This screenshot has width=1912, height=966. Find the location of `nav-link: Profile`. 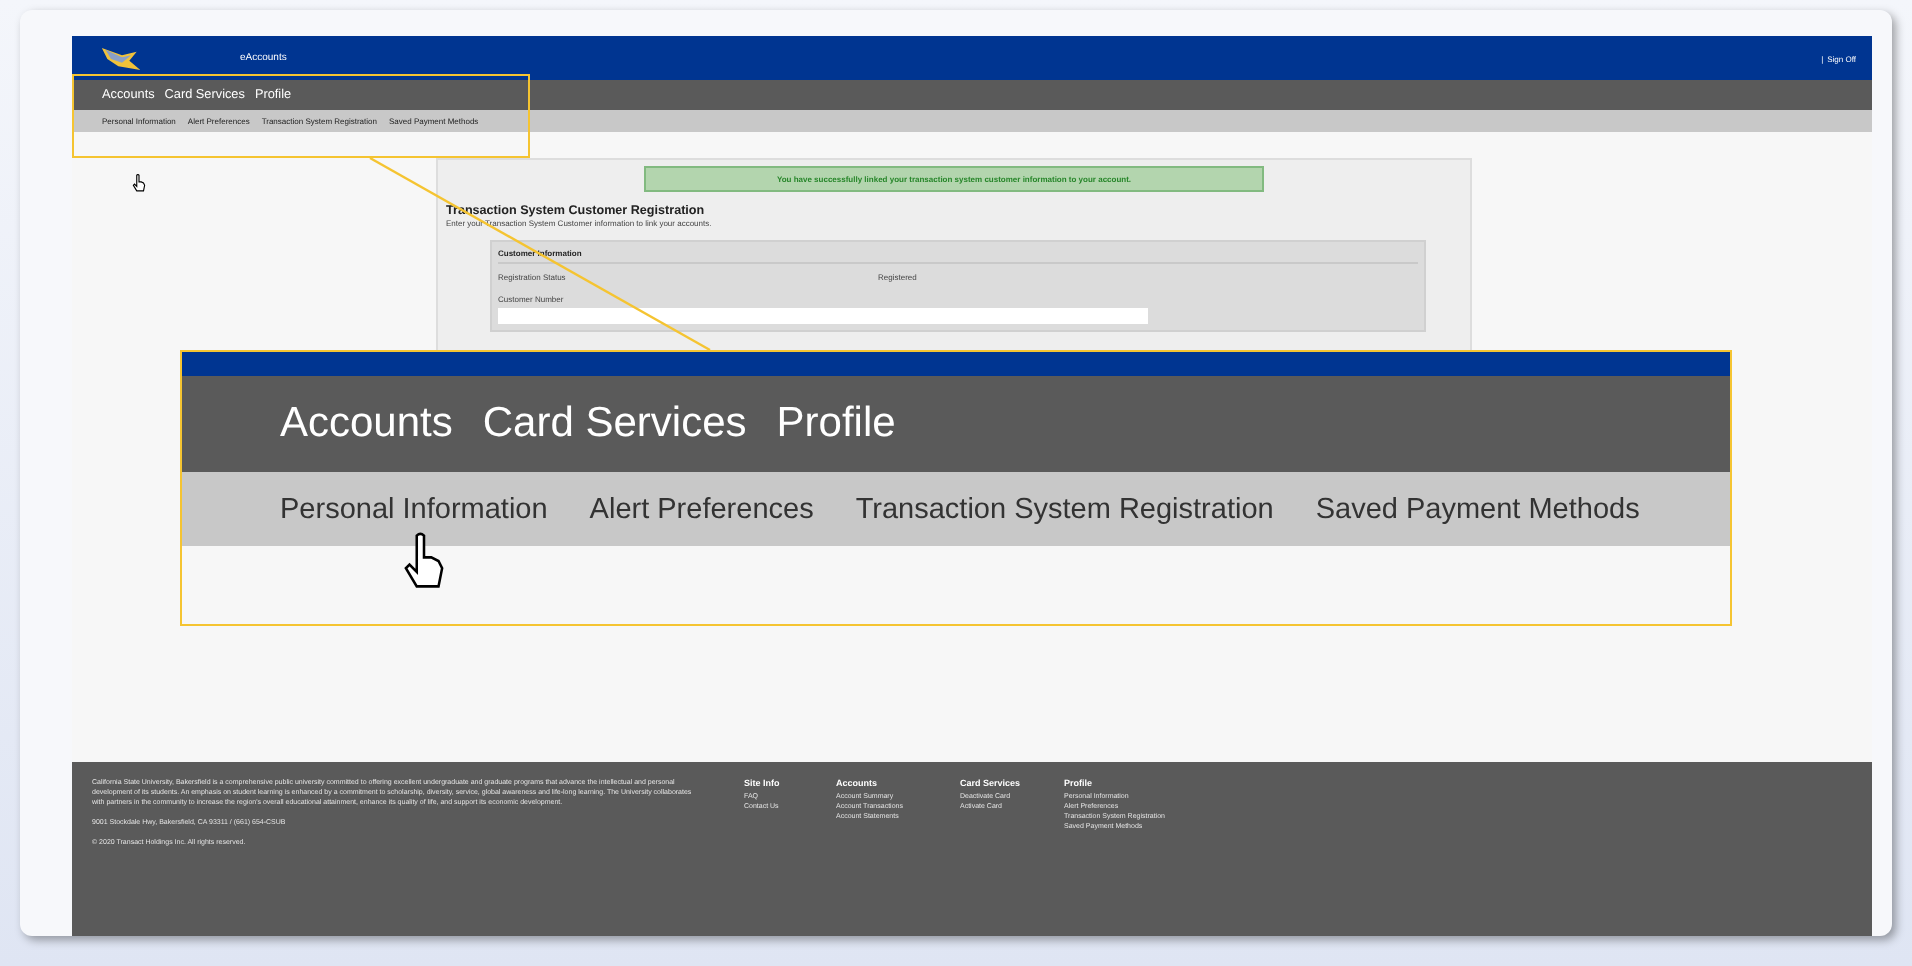

nav-link: Profile is located at coordinates (836, 424).